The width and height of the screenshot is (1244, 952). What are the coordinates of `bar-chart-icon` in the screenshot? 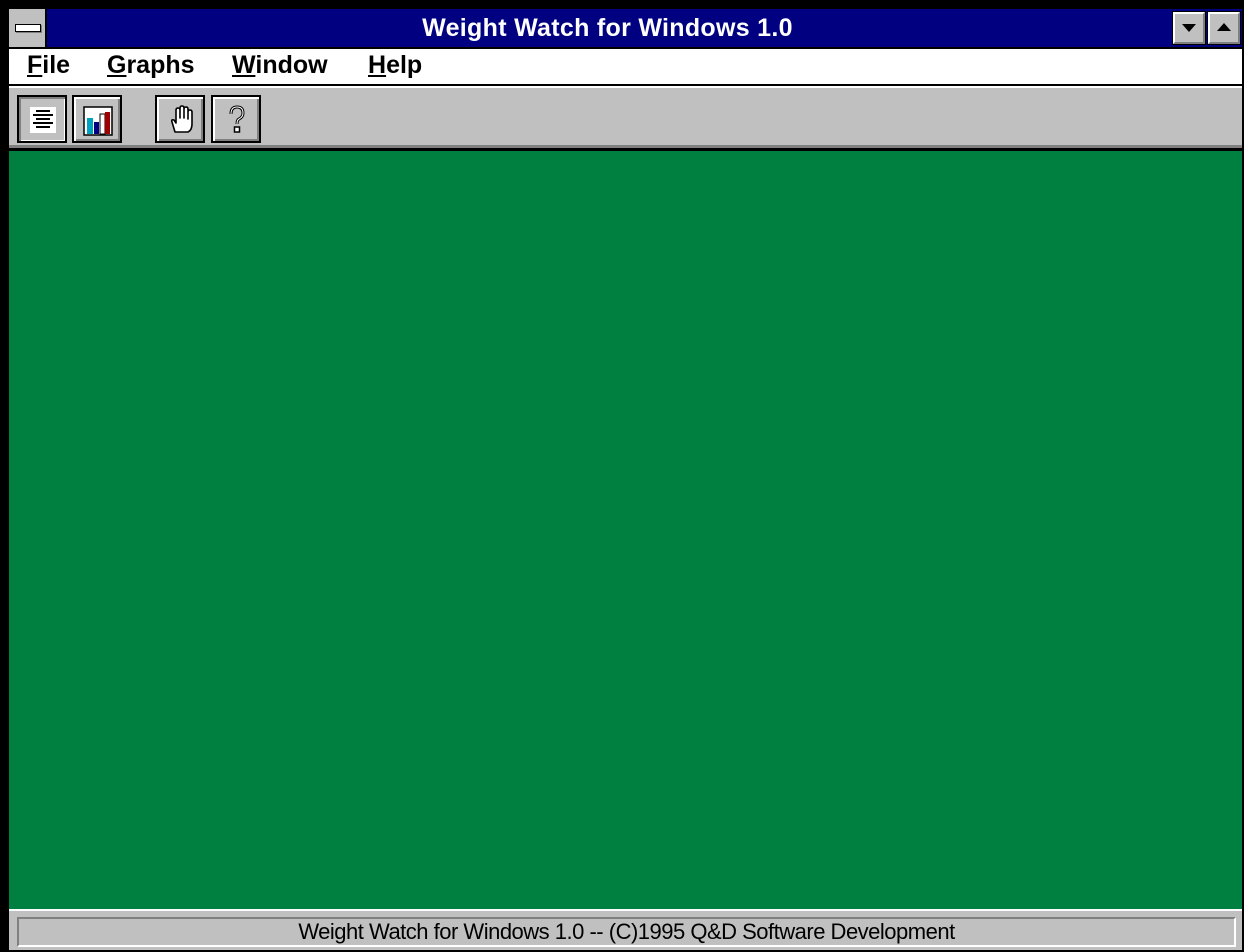 It's located at (98, 121).